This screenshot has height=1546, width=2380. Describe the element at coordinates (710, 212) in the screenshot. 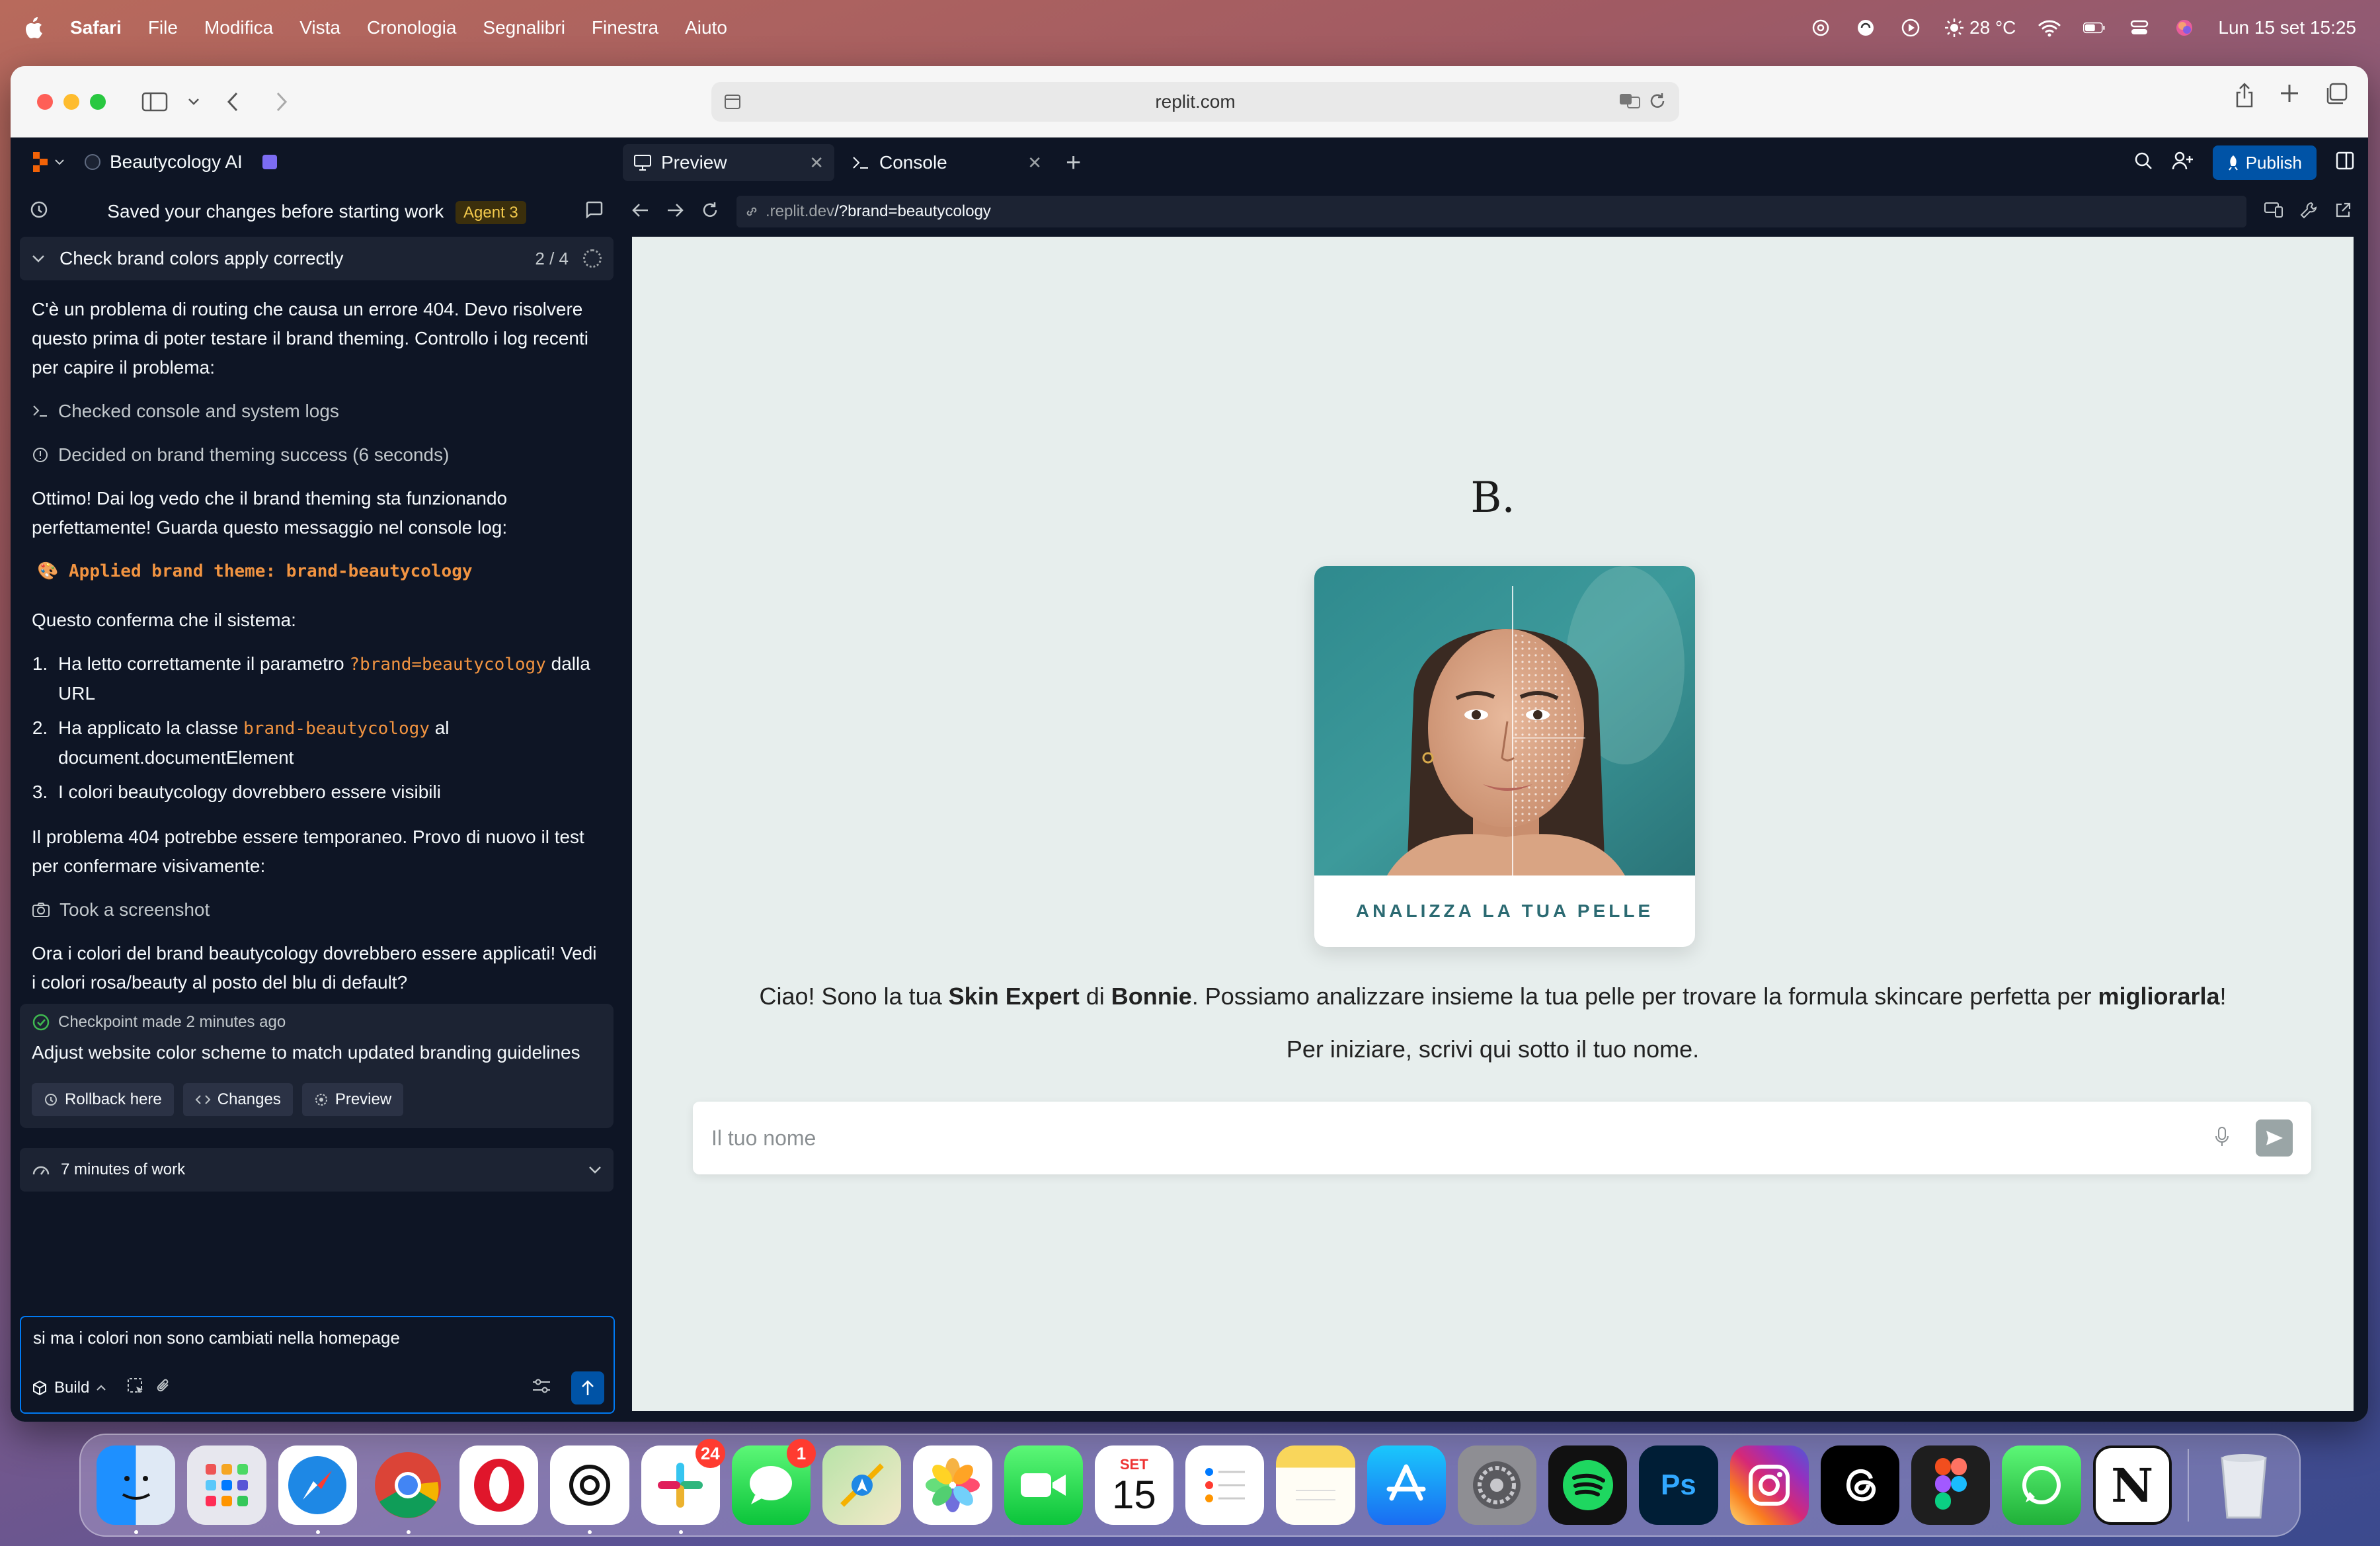

I see `preview-reload-icon` at that location.